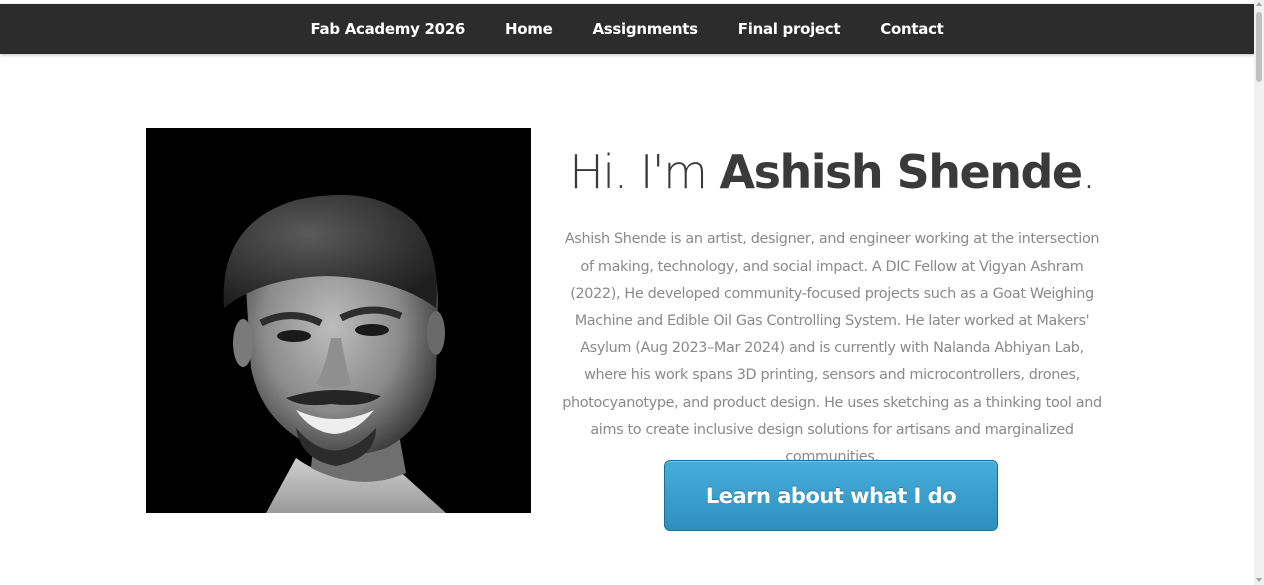 This screenshot has width=1264, height=585. I want to click on nav-item-contact: Contact, so click(911, 29).